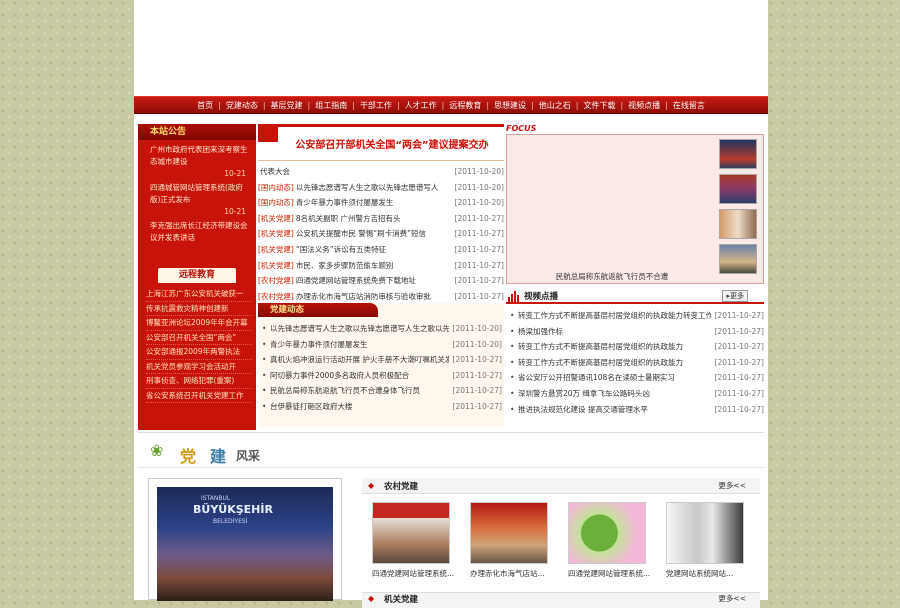 This screenshot has height=608, width=900. What do you see at coordinates (372, 250) in the screenshot?
I see `news-row-title: “国法义务”诉讼有五类特征` at bounding box center [372, 250].